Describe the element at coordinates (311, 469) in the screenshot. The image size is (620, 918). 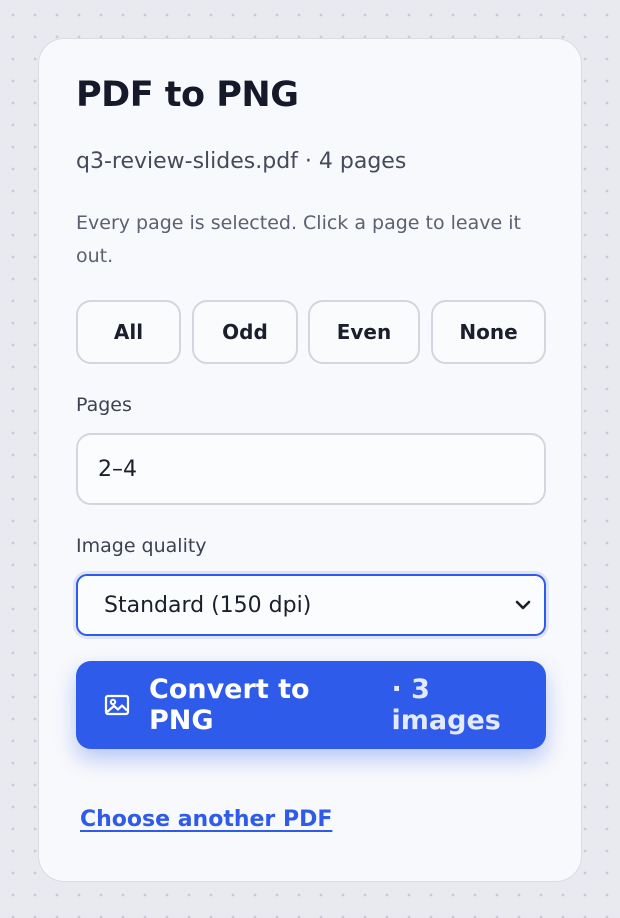
I see `pages-input` at that location.